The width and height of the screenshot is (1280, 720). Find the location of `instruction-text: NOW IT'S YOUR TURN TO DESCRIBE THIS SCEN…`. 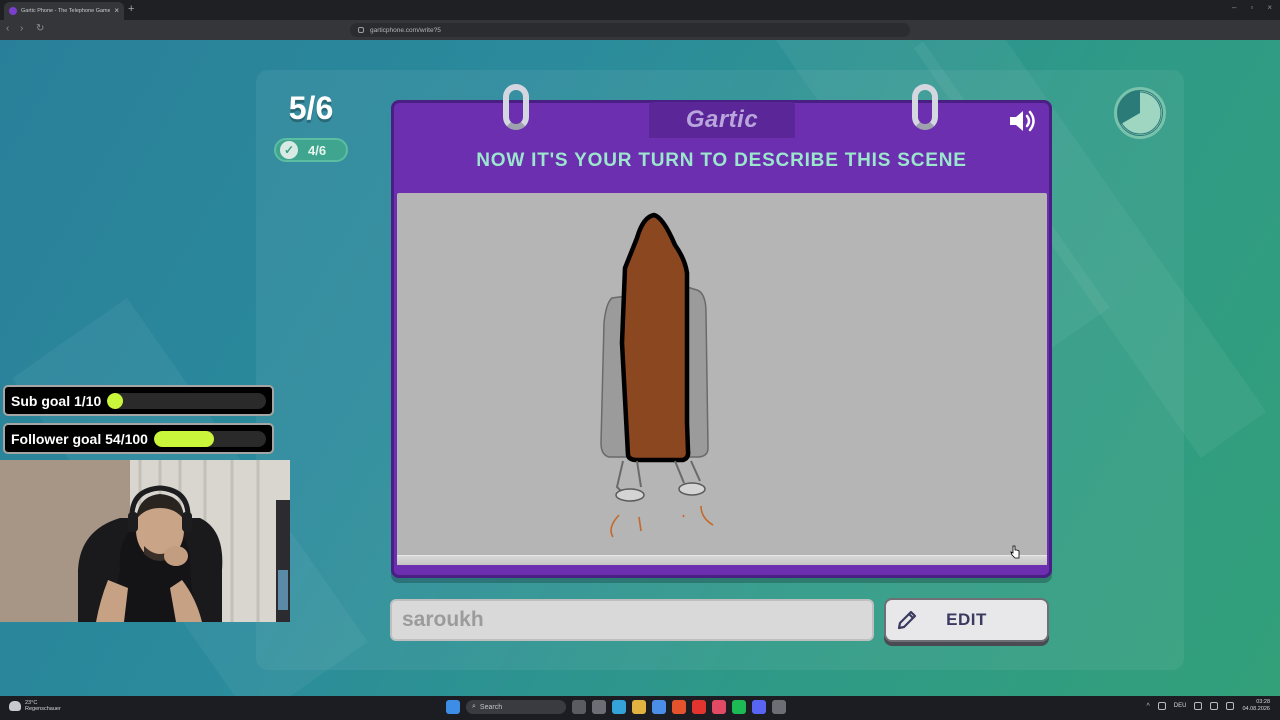

instruction-text: NOW IT'S YOUR TURN TO DESCRIBE THIS SCEN… is located at coordinates (721, 160).